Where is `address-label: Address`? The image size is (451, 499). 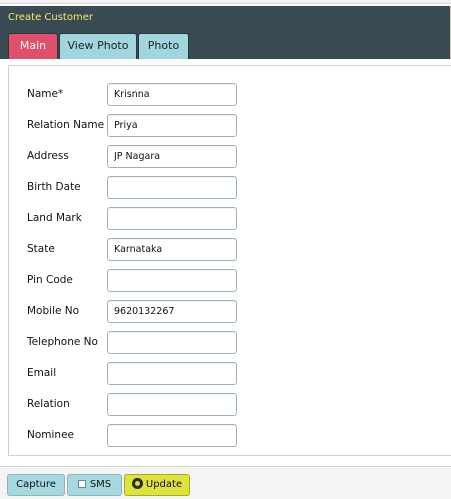 address-label: Address is located at coordinates (48, 156).